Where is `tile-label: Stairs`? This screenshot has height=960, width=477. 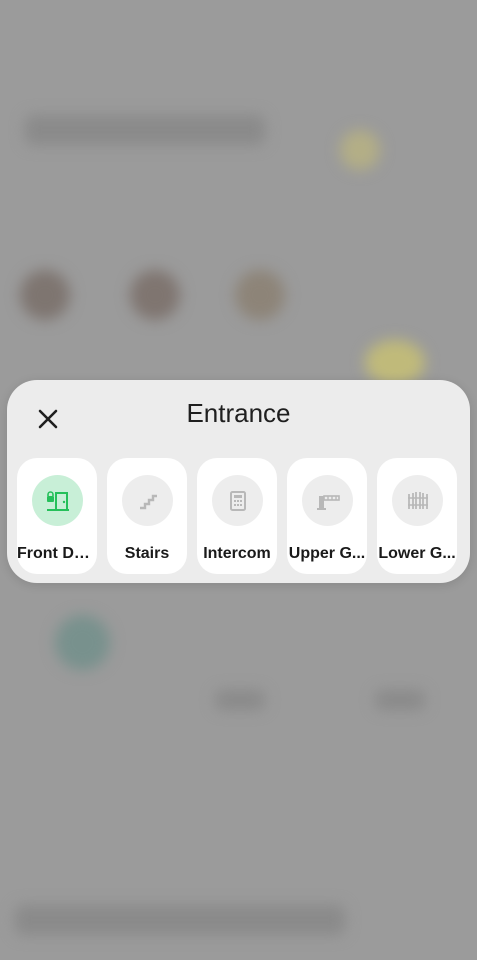 tile-label: Stairs is located at coordinates (147, 553).